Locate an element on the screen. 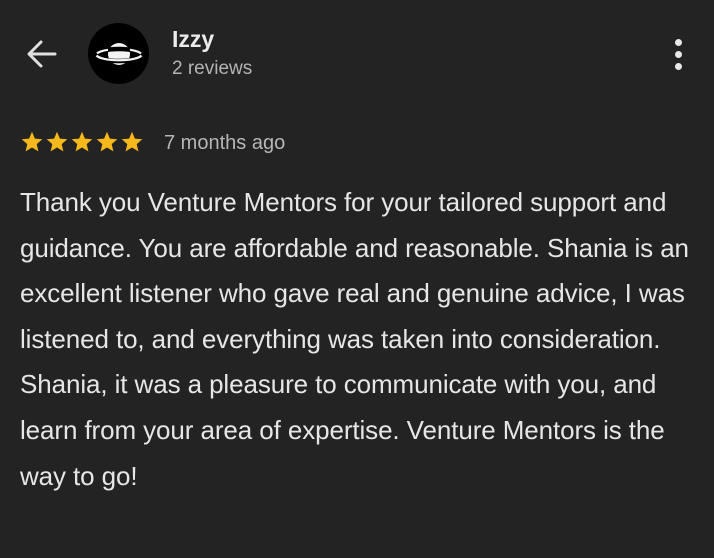  more-vertical-icon is located at coordinates (678, 42).